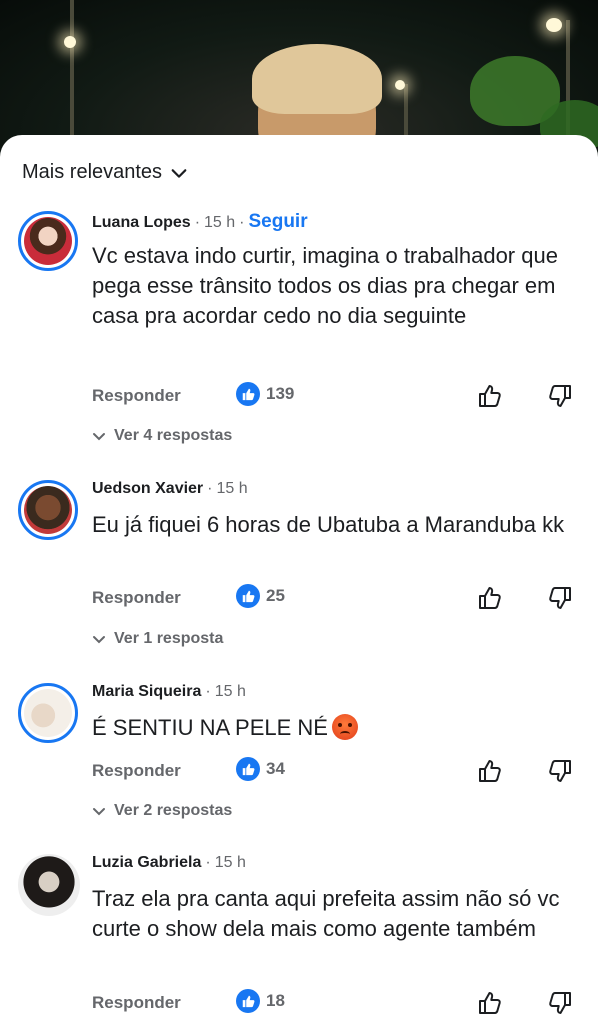 The image size is (598, 1024). I want to click on sort-selector: Mais relevantes, so click(105, 172).